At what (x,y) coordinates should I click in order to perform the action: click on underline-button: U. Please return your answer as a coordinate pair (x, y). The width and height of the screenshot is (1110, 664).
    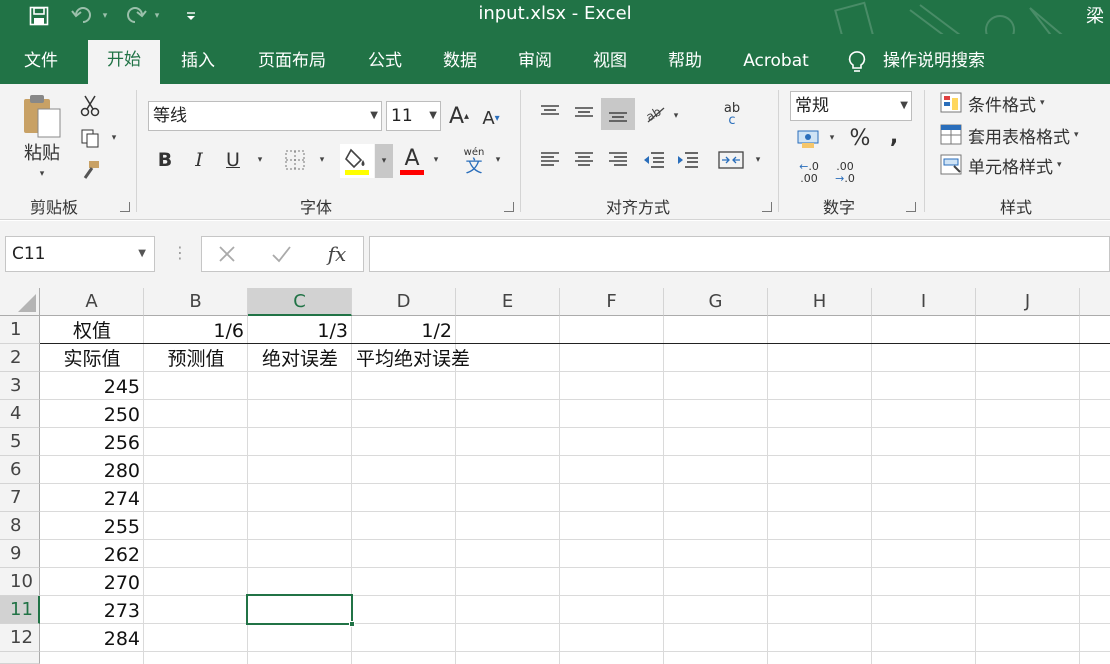
    Looking at the image, I should click on (233, 160).